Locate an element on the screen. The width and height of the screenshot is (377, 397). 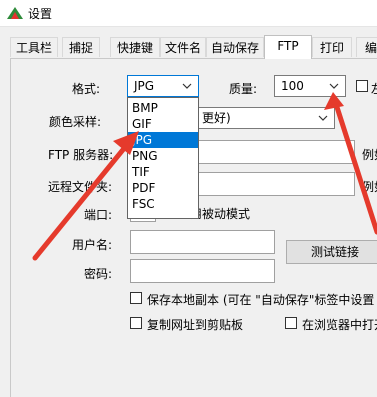
format-option-pdf: PDF is located at coordinates (163, 188).